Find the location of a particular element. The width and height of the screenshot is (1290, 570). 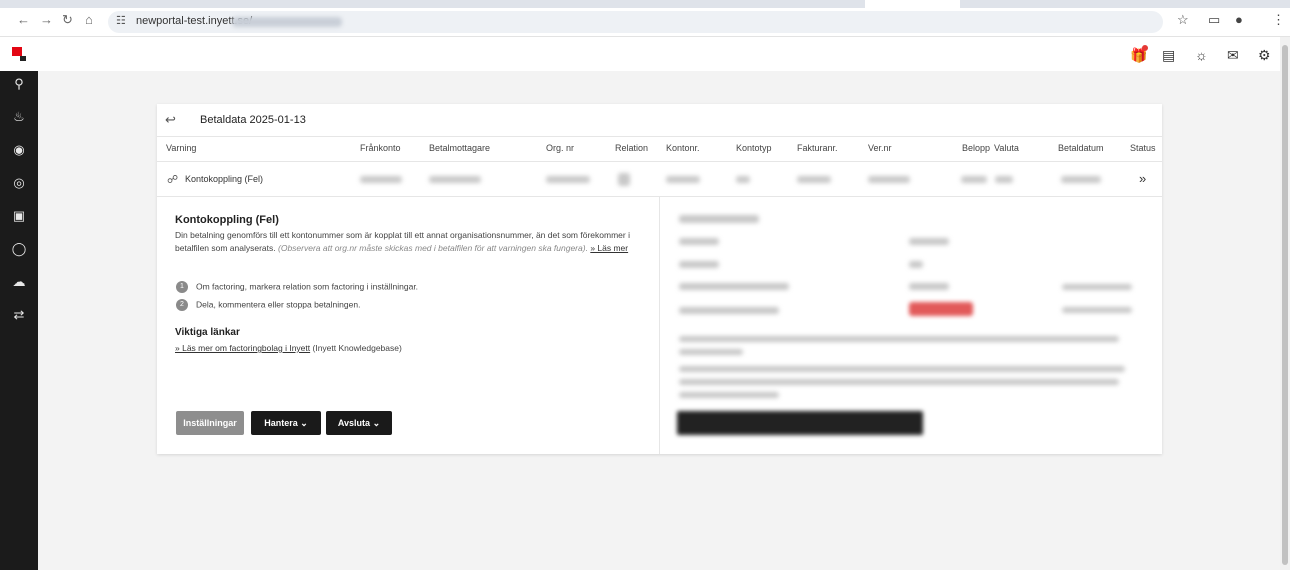

page-scrollbar is located at coordinates (1285, 303).